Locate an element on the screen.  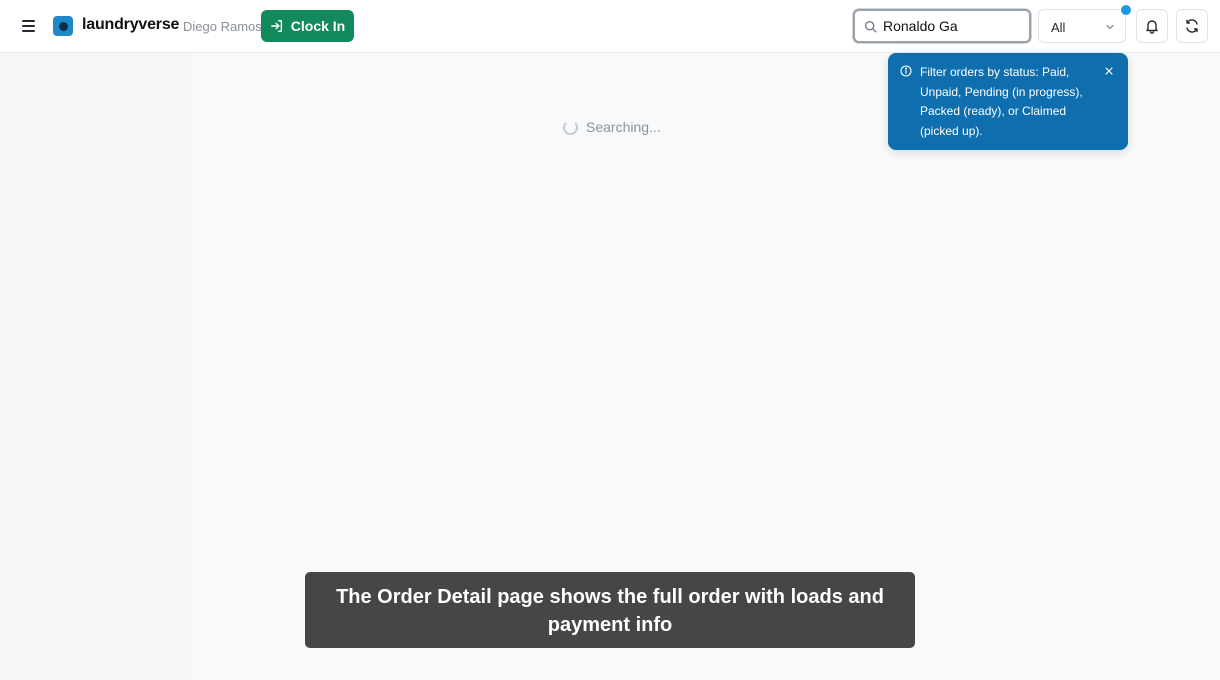
search-box is located at coordinates (942, 26).